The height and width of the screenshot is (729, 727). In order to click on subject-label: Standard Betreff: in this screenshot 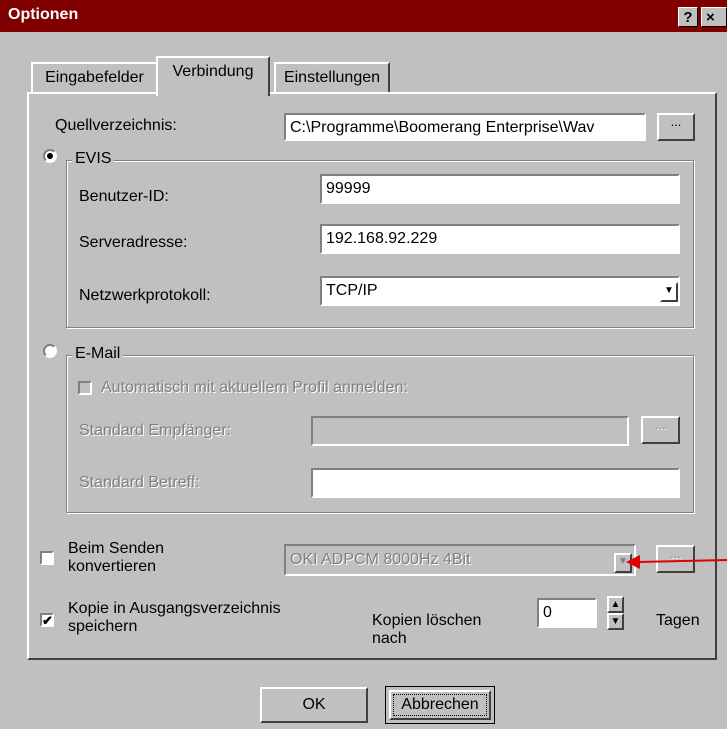, I will do `click(139, 482)`.